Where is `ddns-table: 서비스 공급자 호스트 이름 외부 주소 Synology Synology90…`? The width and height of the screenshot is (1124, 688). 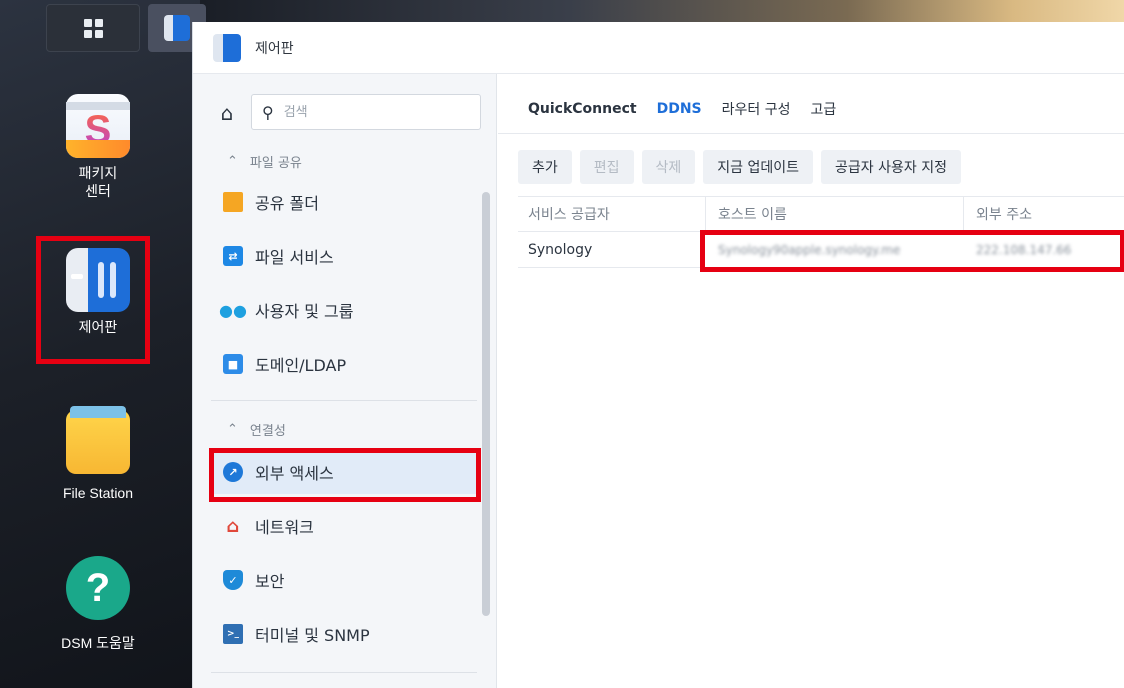 ddns-table: 서비스 공급자 호스트 이름 외부 주소 Synology Synology90… is located at coordinates (821, 232).